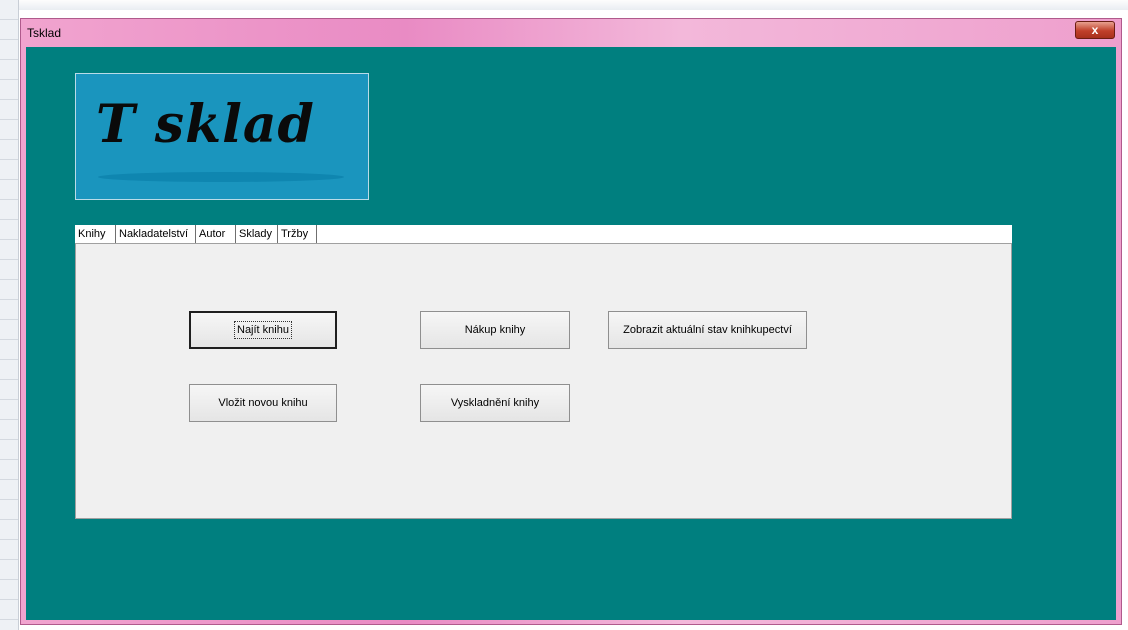 The height and width of the screenshot is (630, 1128). What do you see at coordinates (543, 234) in the screenshot?
I see `tab-strip: Knihy Nakladatelství Autor Sklady Tržby` at bounding box center [543, 234].